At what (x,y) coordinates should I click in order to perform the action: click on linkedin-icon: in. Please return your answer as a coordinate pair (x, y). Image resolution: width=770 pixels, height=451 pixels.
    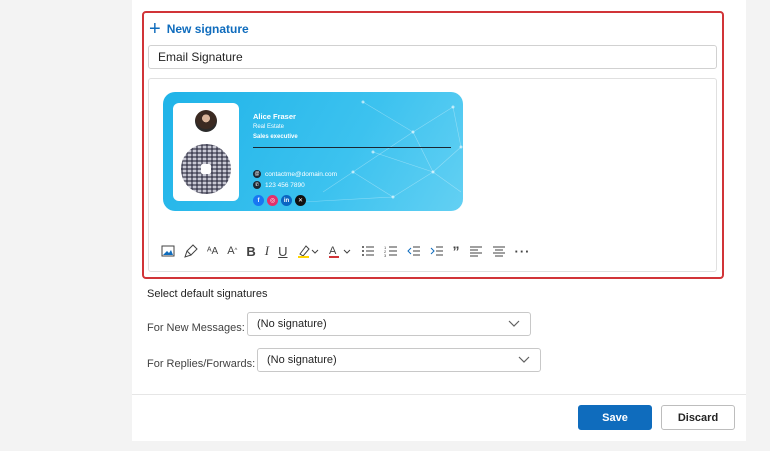
    Looking at the image, I should click on (286, 200).